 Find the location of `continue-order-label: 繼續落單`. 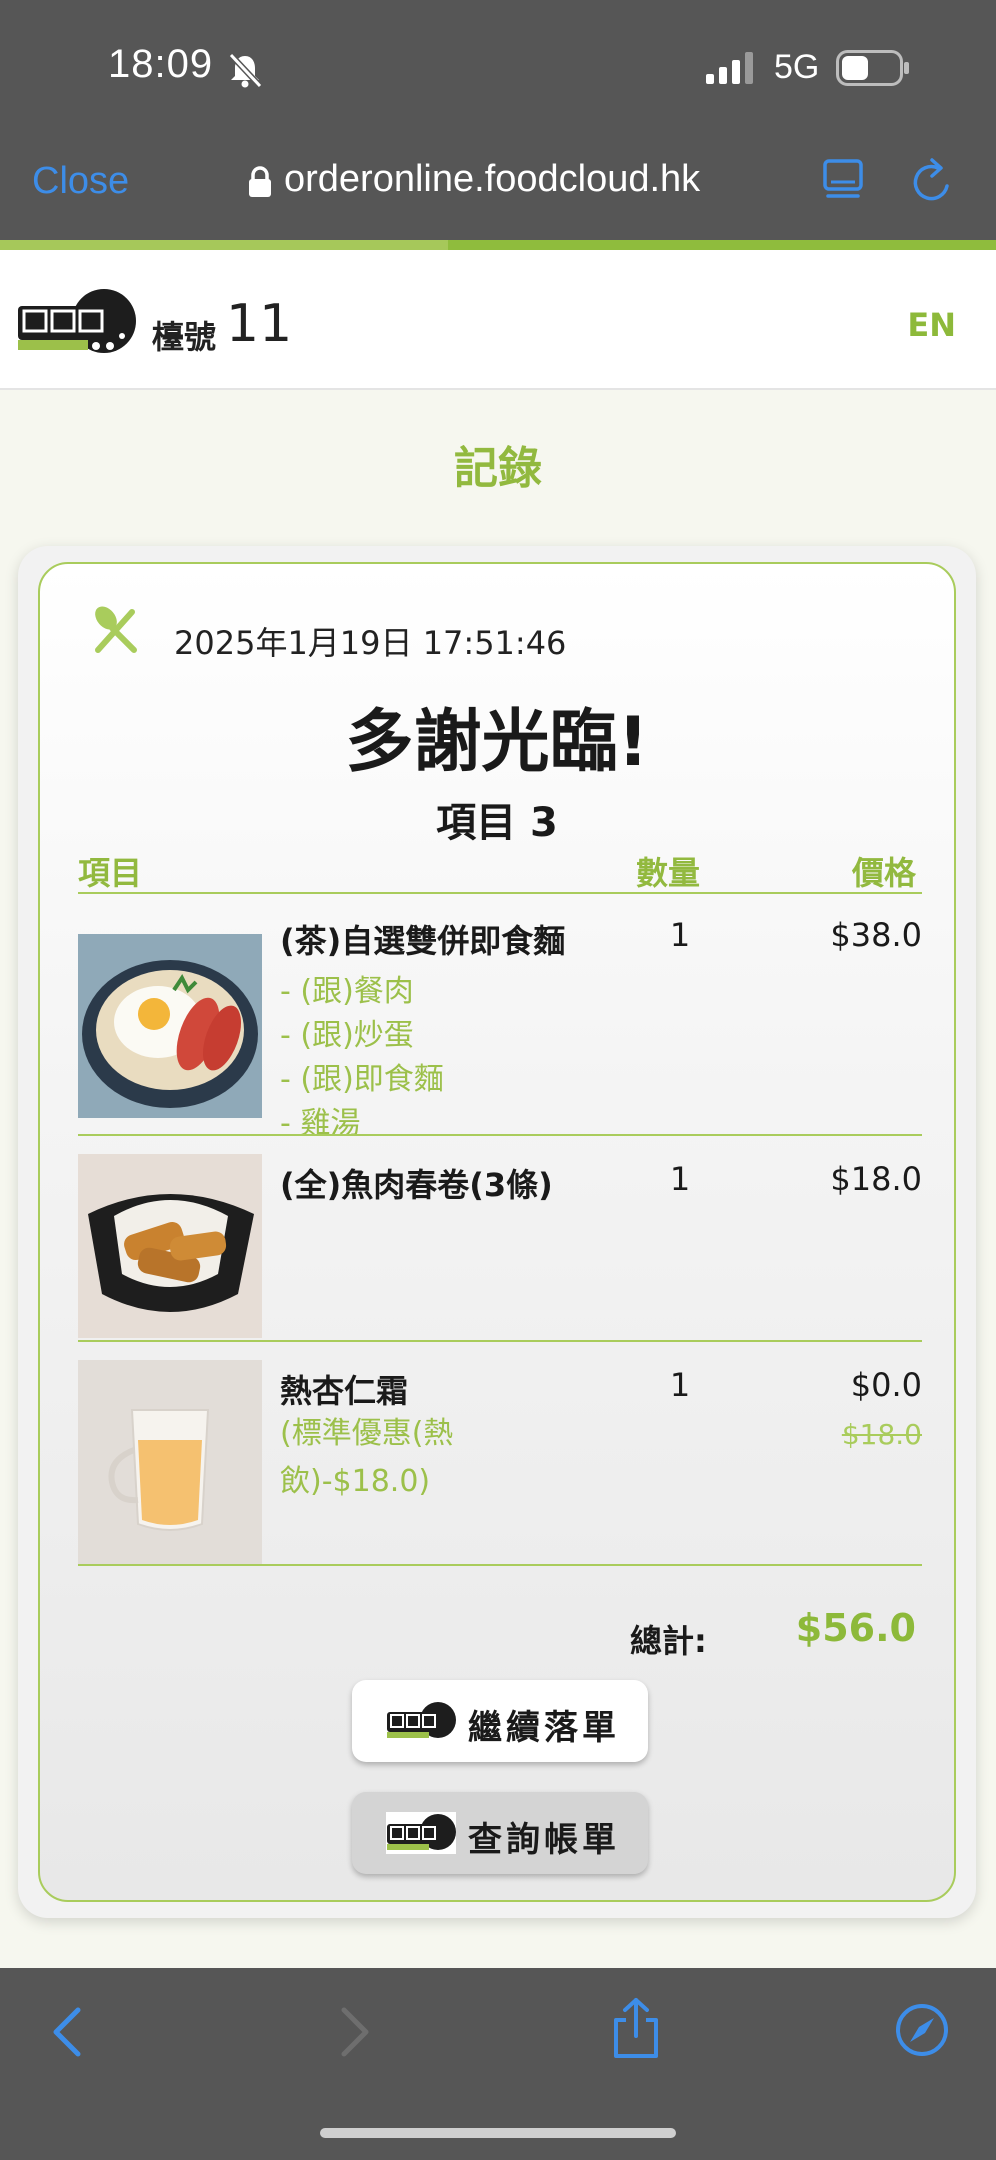

continue-order-label: 繼續落單 is located at coordinates (544, 1728).